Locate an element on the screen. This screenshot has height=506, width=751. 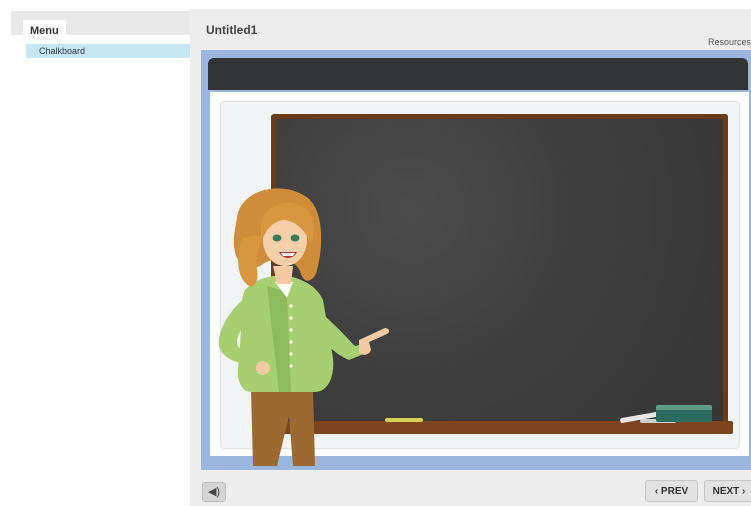
pants is located at coordinates (283, 428).